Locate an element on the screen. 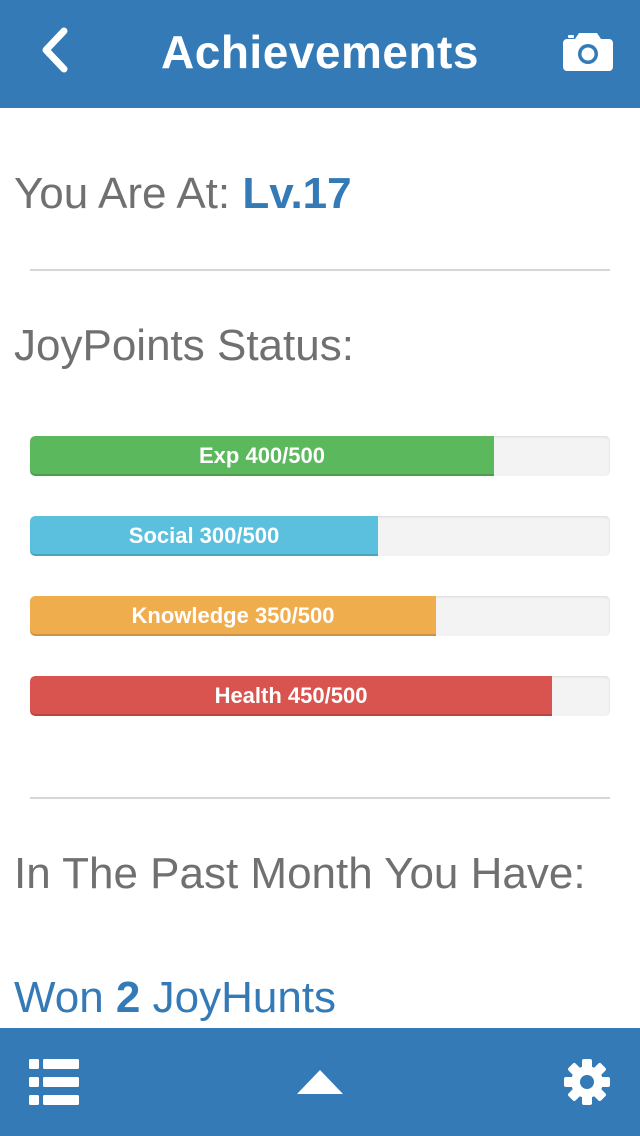 Image resolution: width=640 pixels, height=1136 pixels. gear-icon is located at coordinates (587, 1082).